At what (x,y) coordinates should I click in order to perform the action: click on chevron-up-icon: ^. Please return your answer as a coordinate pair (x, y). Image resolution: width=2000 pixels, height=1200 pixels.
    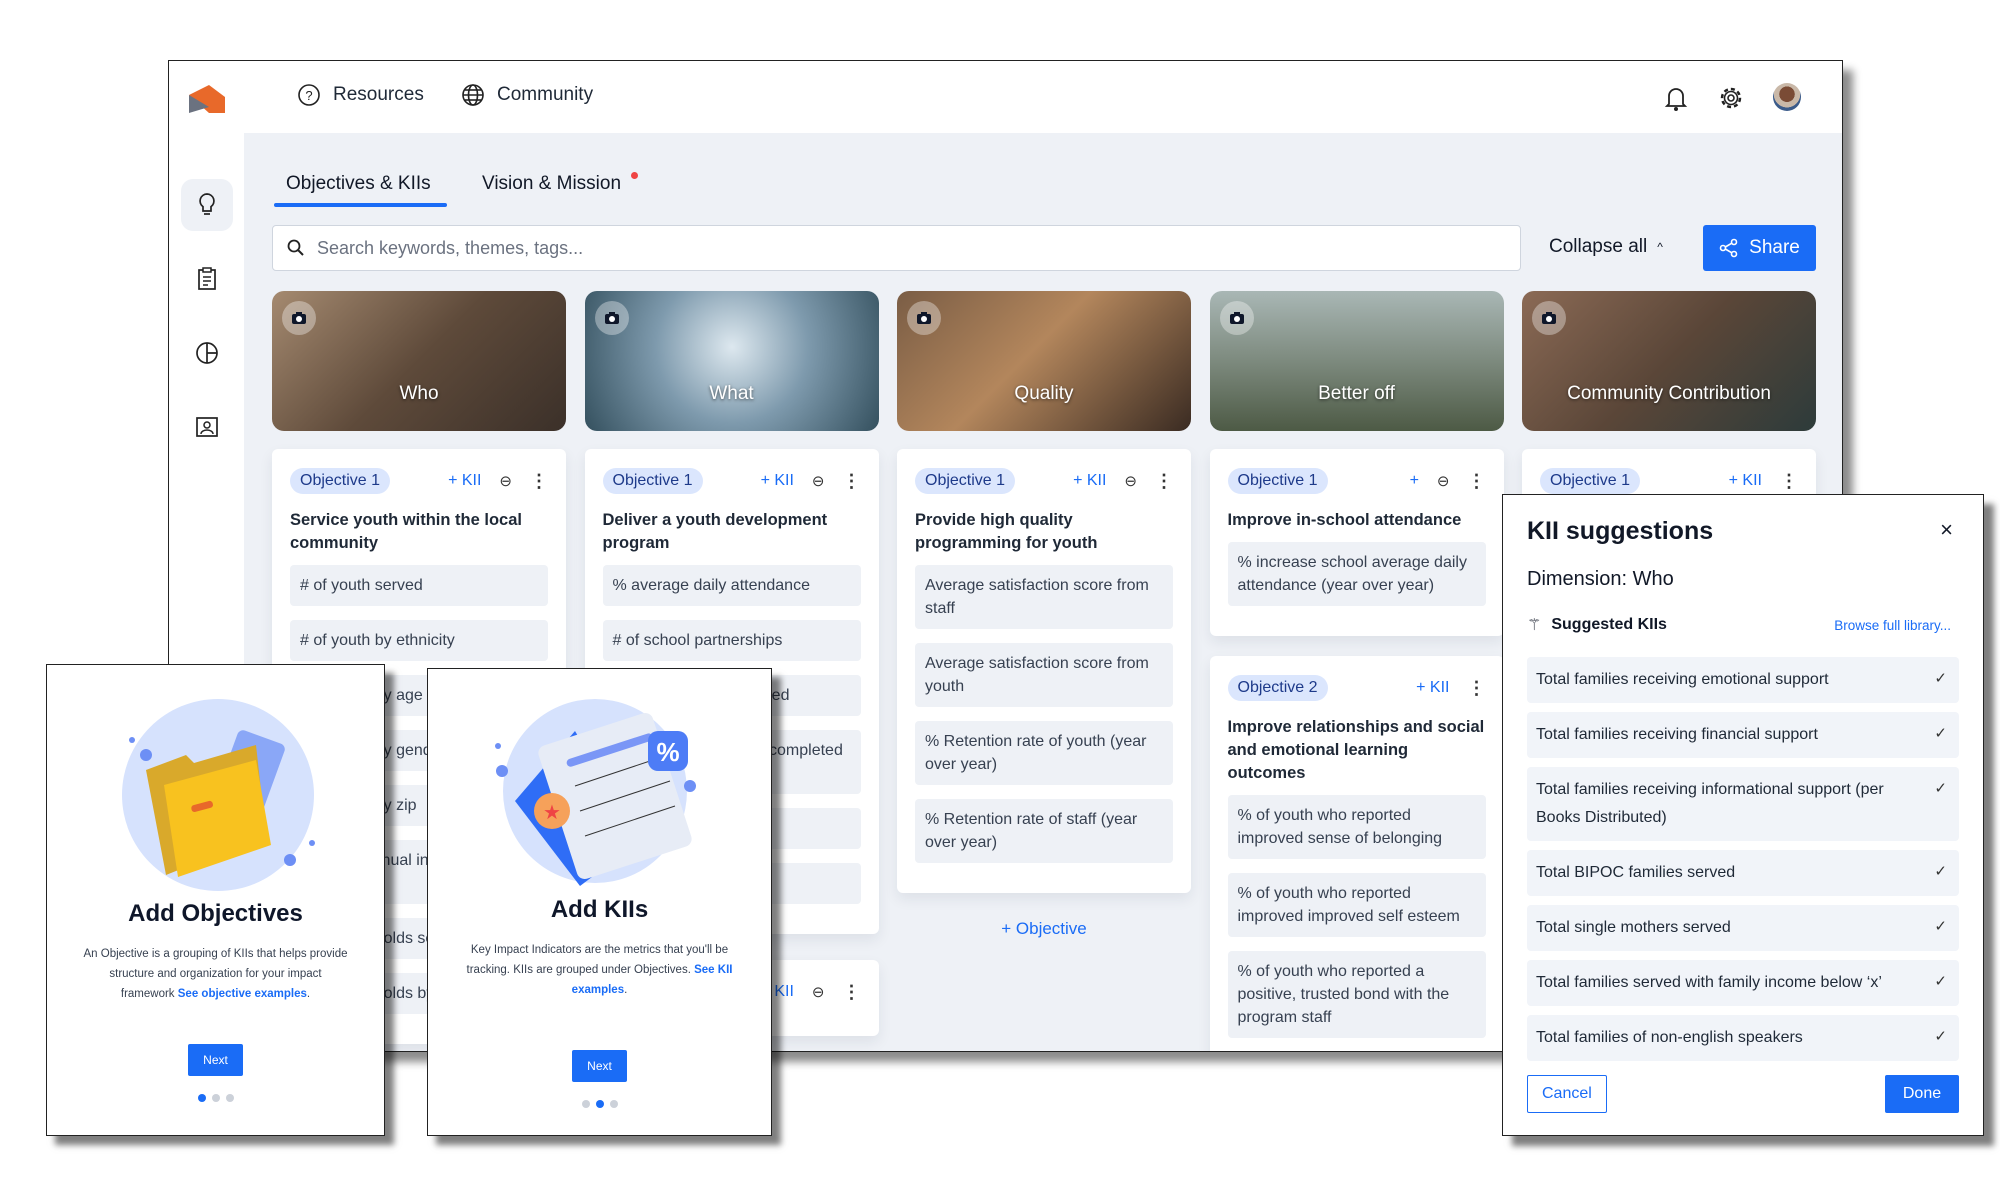
    Looking at the image, I should click on (1660, 247).